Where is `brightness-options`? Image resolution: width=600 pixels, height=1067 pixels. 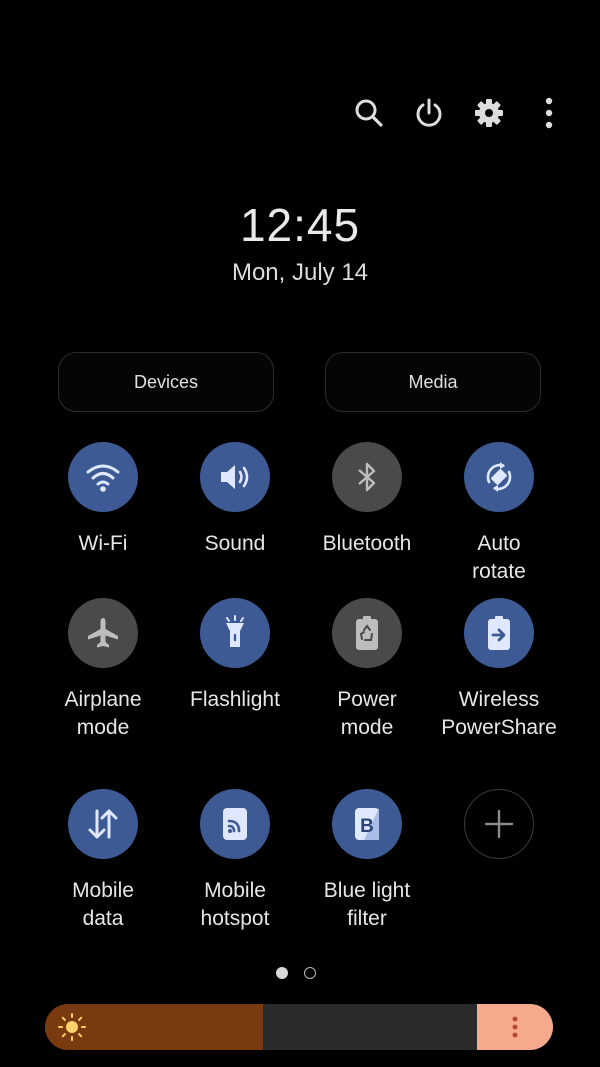
brightness-options is located at coordinates (515, 1027).